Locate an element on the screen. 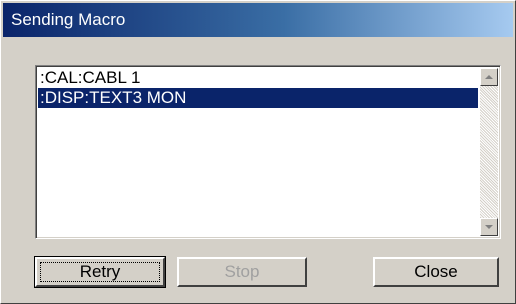 This screenshot has width=516, height=304. scroll-down-button is located at coordinates (489, 227).